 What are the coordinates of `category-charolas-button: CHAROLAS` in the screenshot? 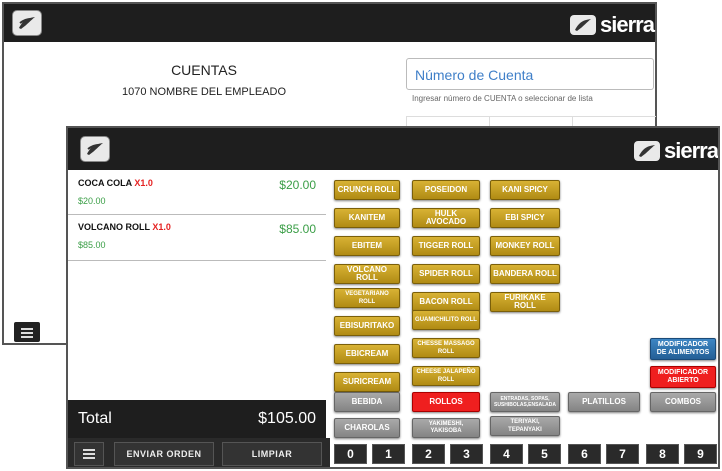 It's located at (367, 428).